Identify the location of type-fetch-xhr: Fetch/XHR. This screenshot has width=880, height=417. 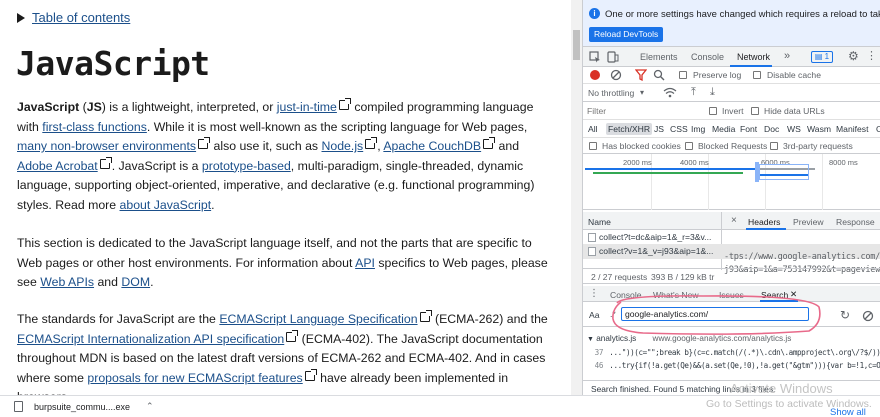
(629, 129).